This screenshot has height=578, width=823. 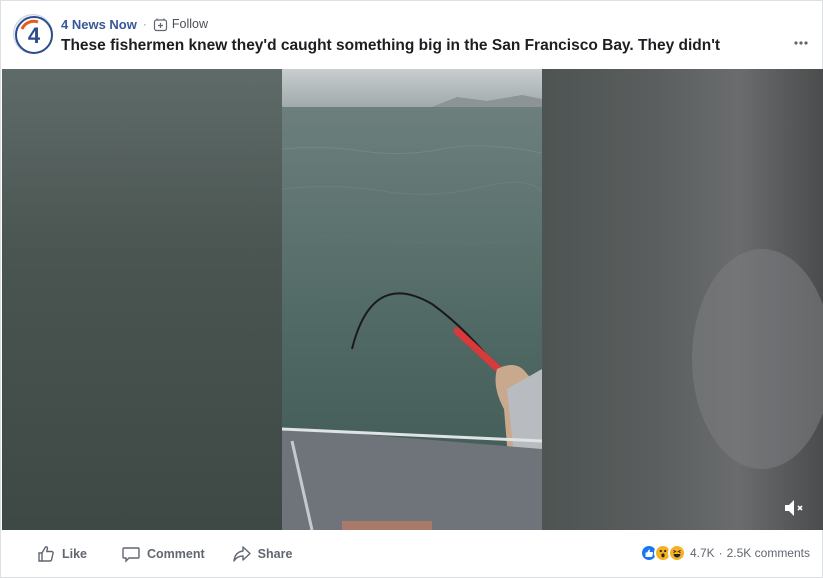 I want to click on news4-logo-icon: 4, so click(x=34, y=35).